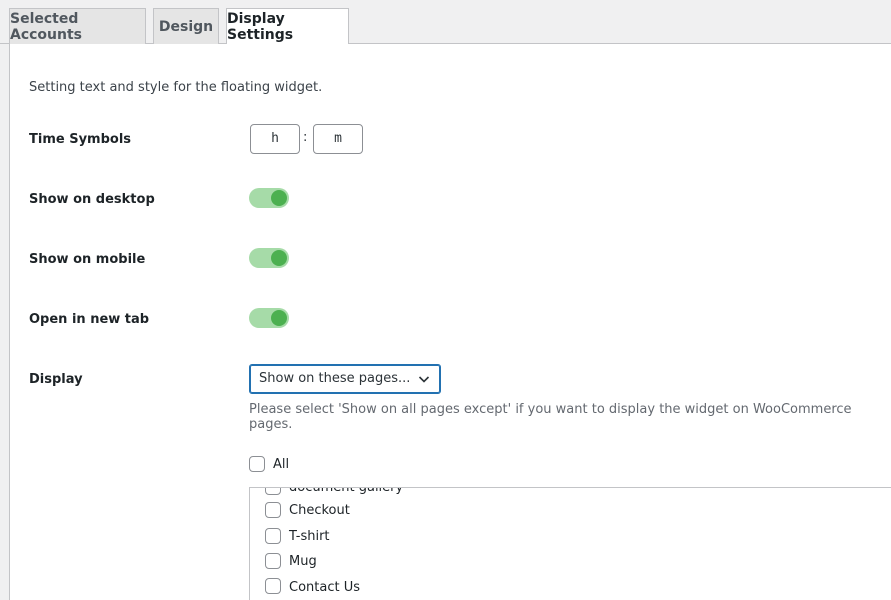 The width and height of the screenshot is (891, 600). I want to click on hours-symbol-input: h, so click(275, 139).